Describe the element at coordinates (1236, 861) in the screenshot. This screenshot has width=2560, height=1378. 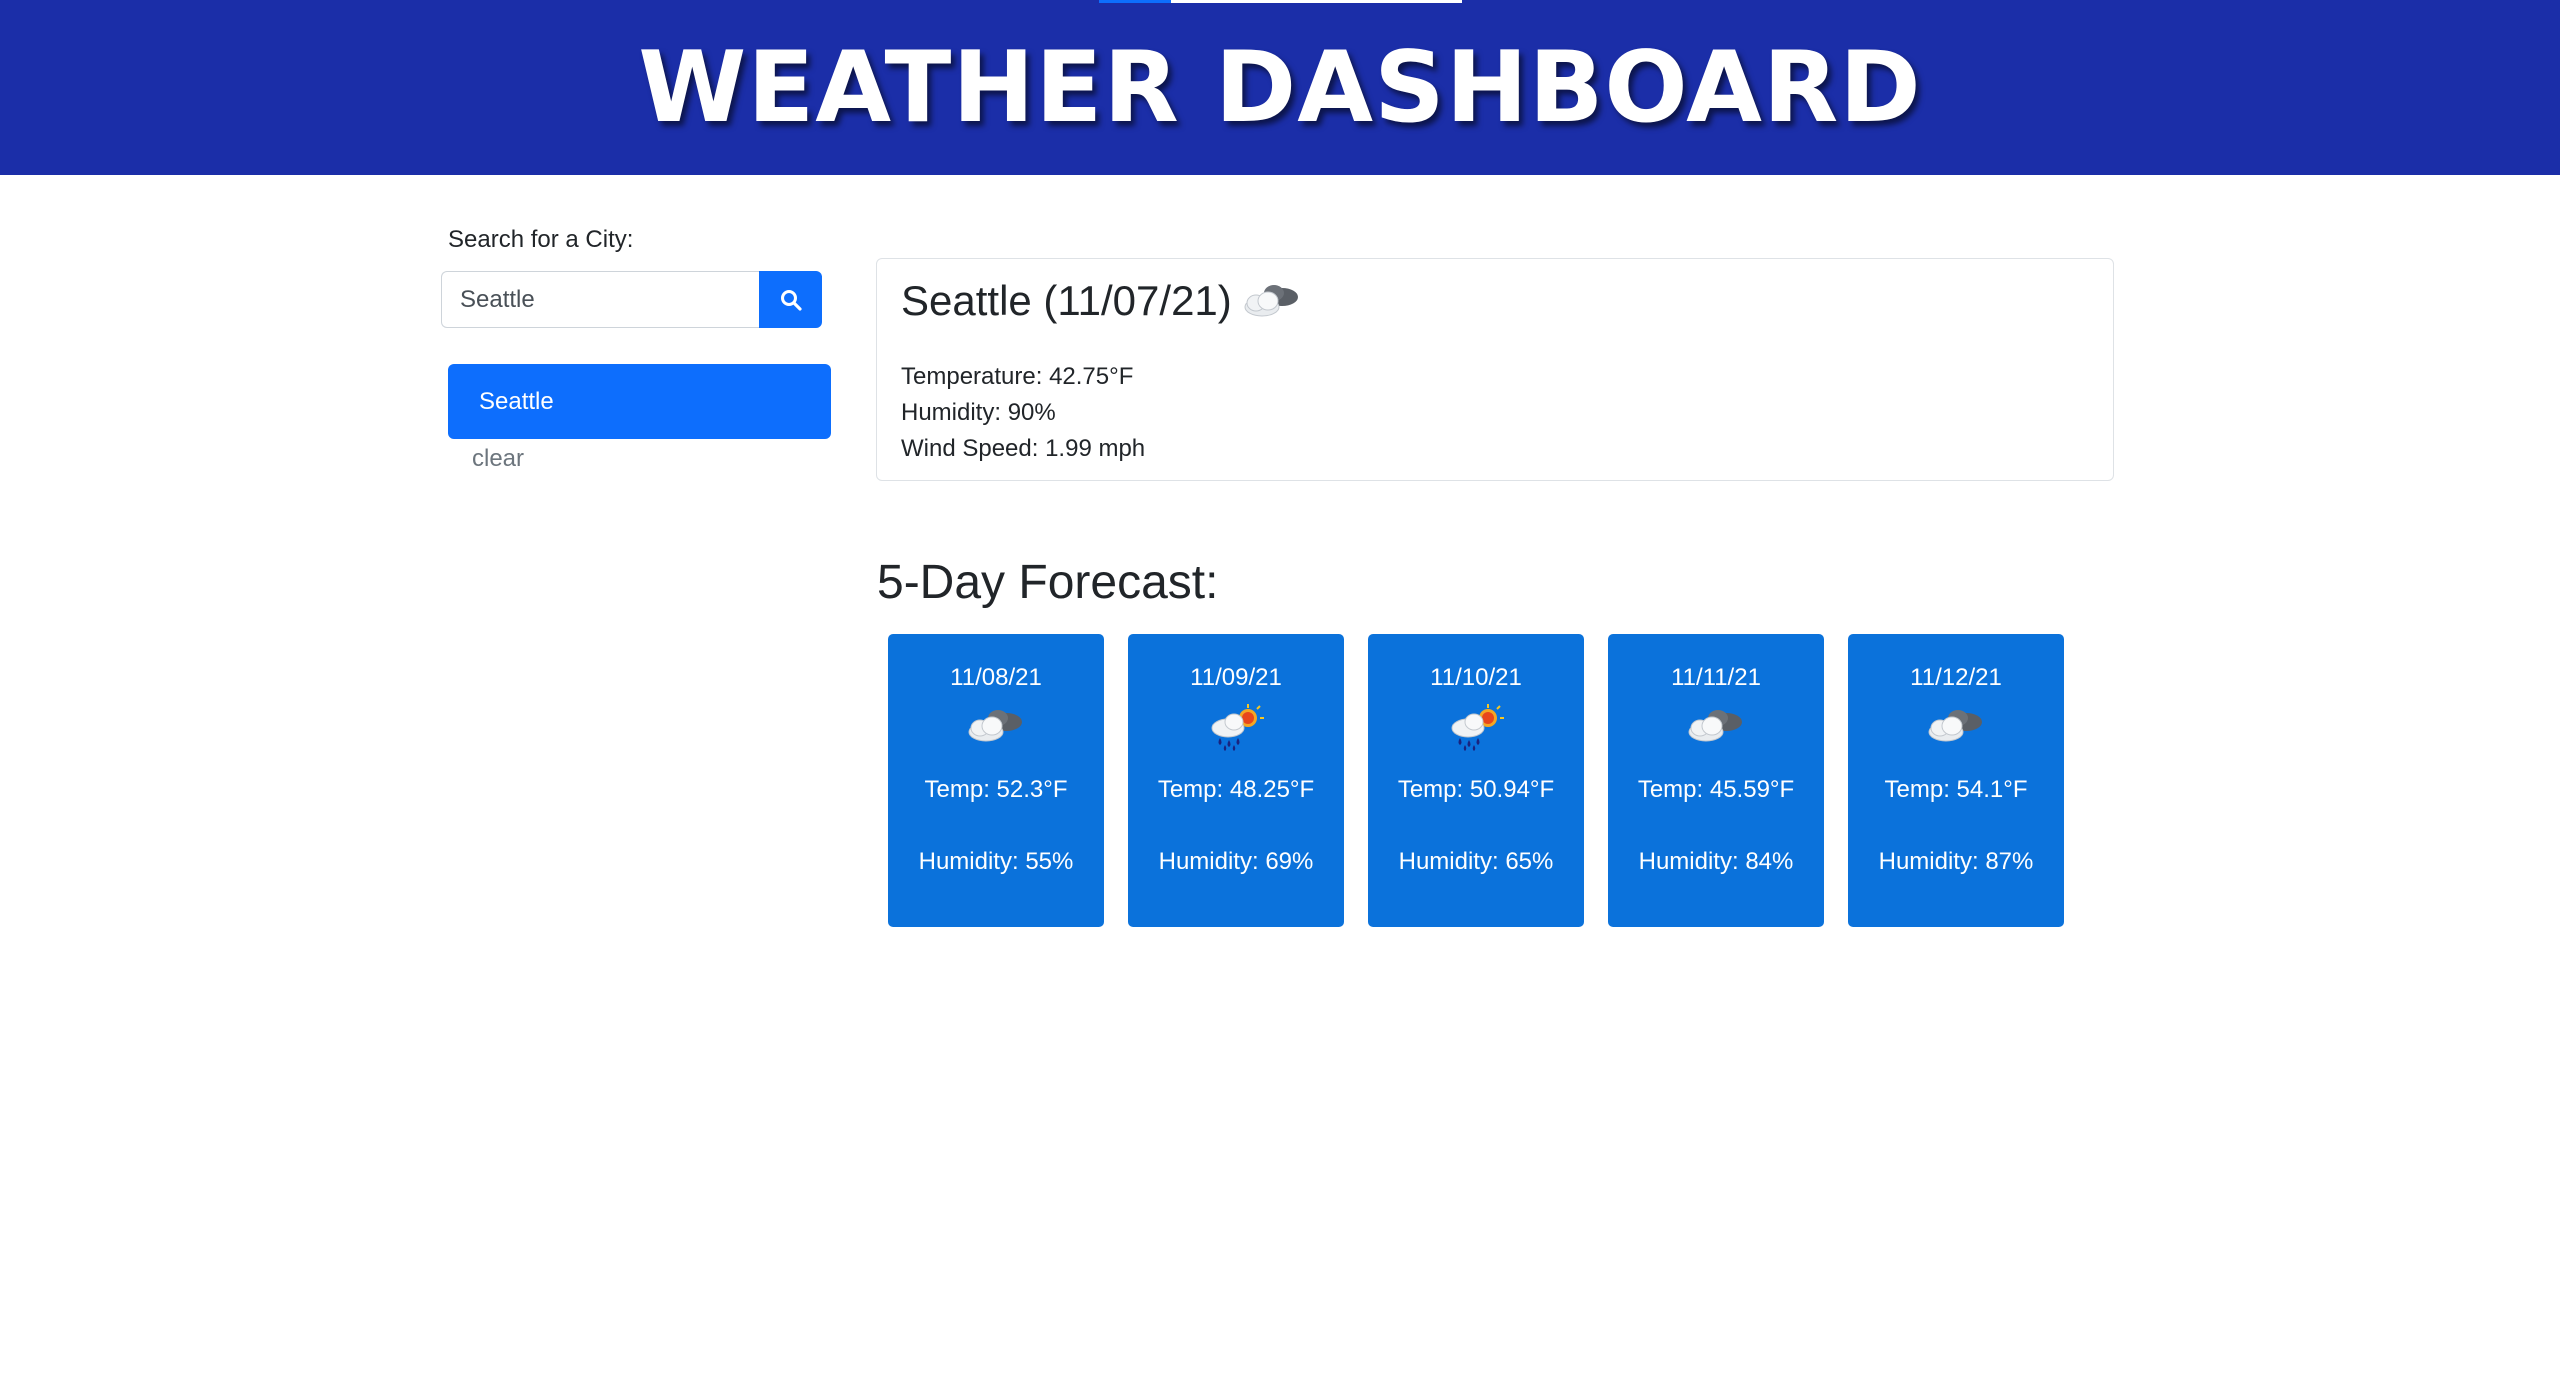
I see `forecast-humidity: Humidity: 69%` at that location.